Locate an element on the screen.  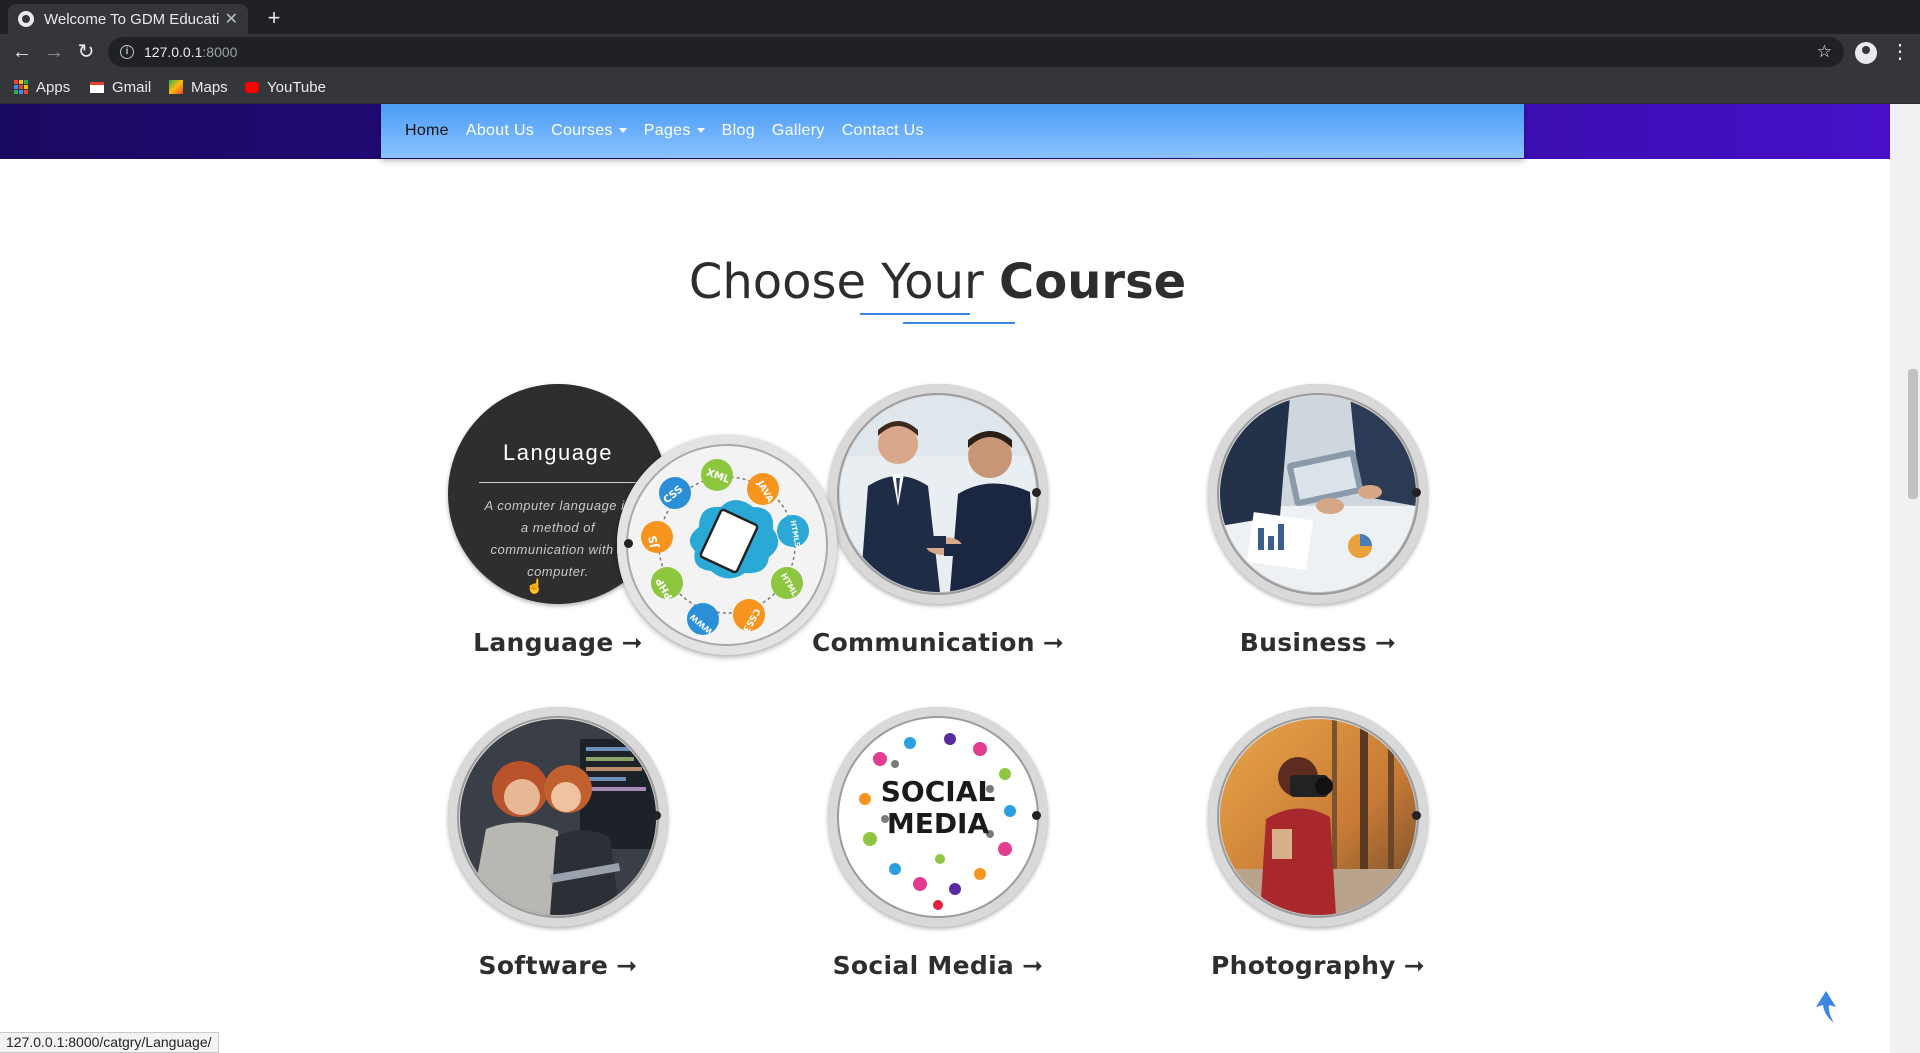
course-image-social-media: SOCIAL MEDIA is located at coordinates (938, 817).